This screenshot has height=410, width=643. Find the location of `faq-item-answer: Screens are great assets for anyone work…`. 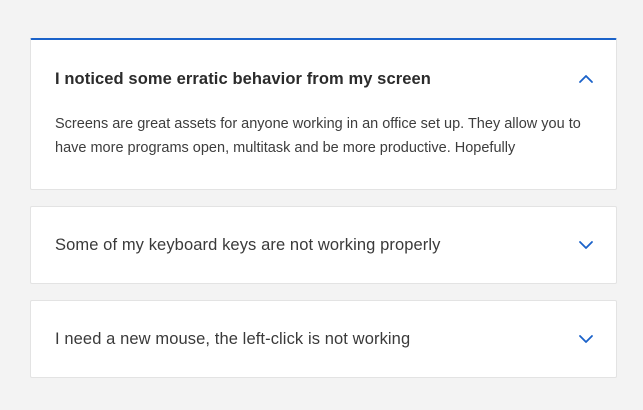

faq-item-answer: Screens are great assets for anyone work… is located at coordinates (318, 136).